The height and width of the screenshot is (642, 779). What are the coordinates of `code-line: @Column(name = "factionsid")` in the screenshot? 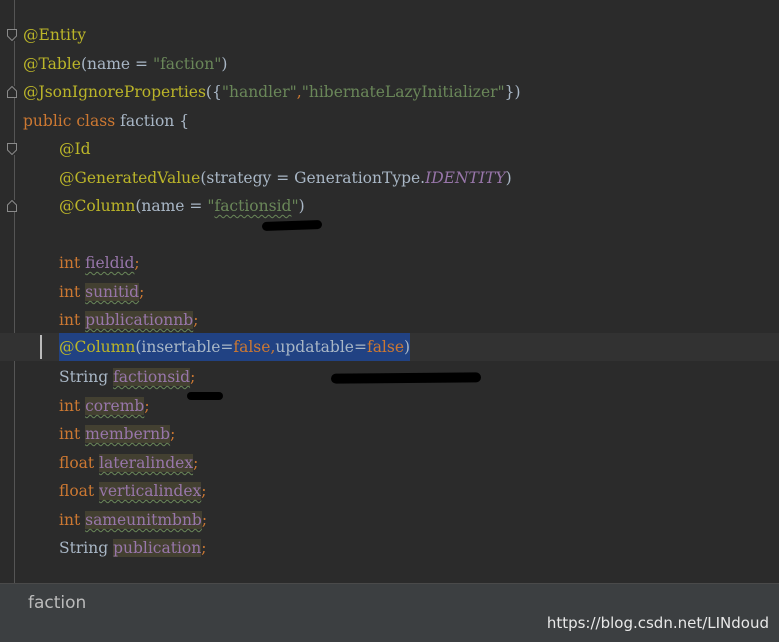 It's located at (389, 206).